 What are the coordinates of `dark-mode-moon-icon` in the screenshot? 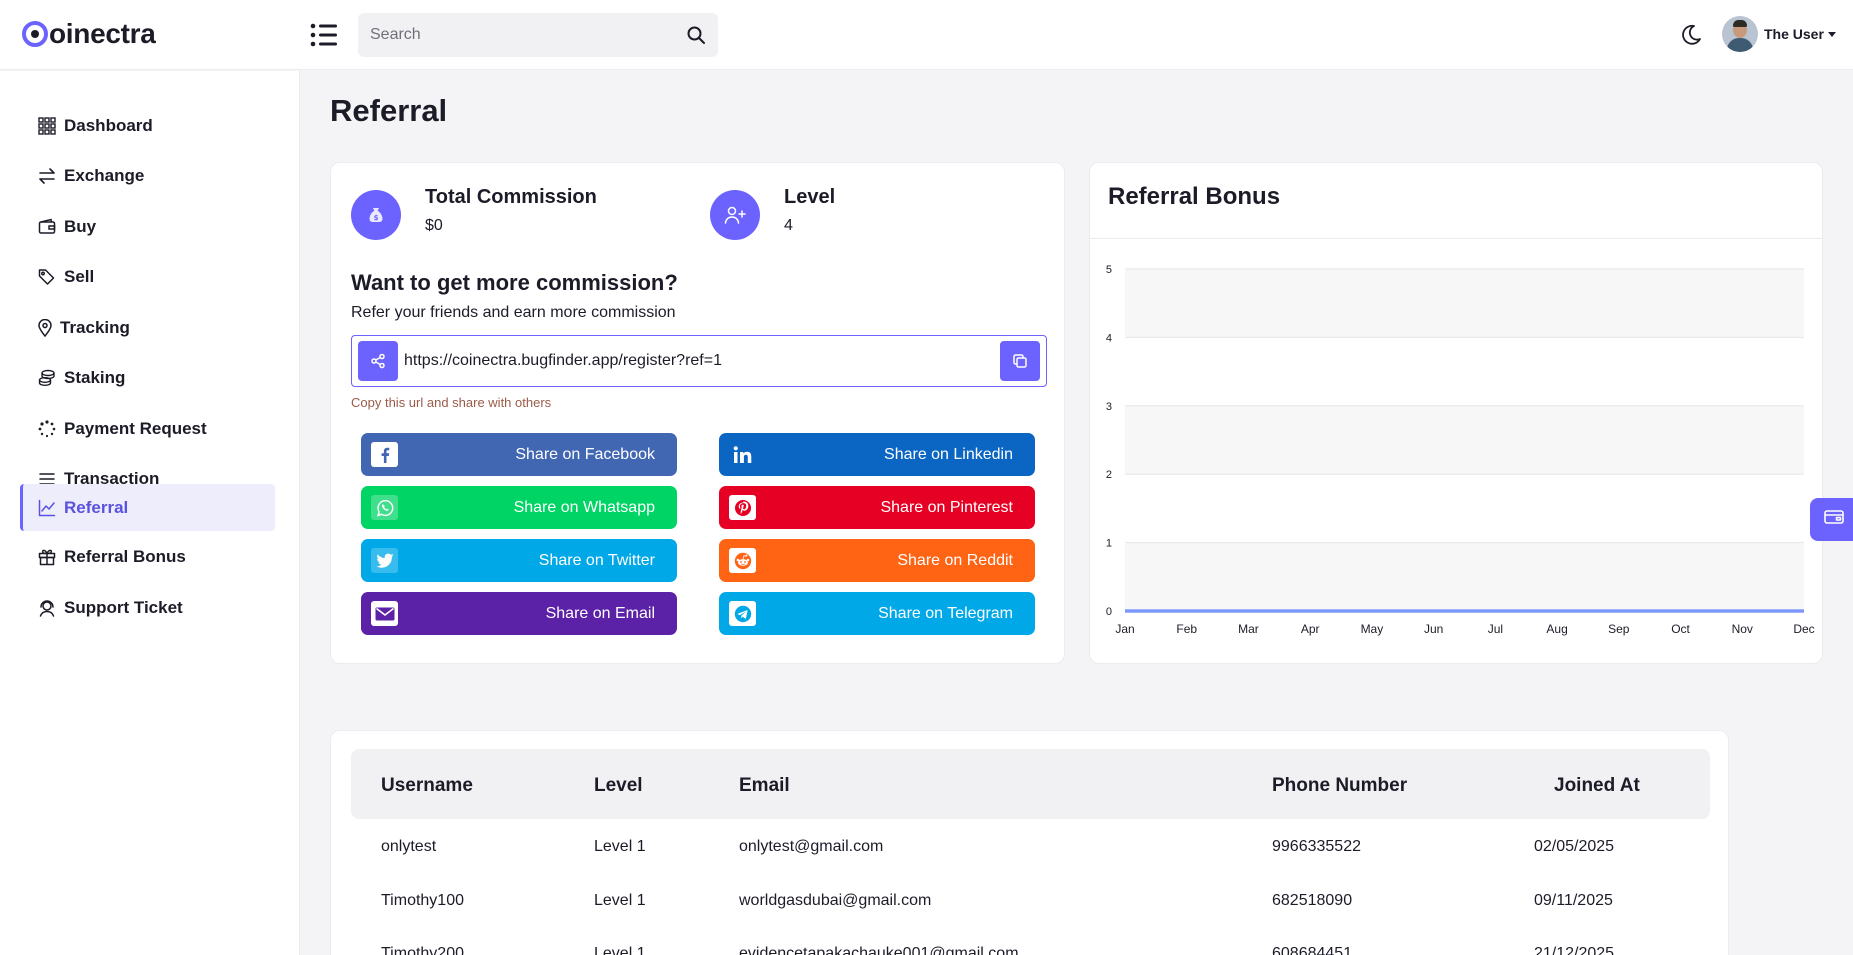 It's located at (1691, 35).